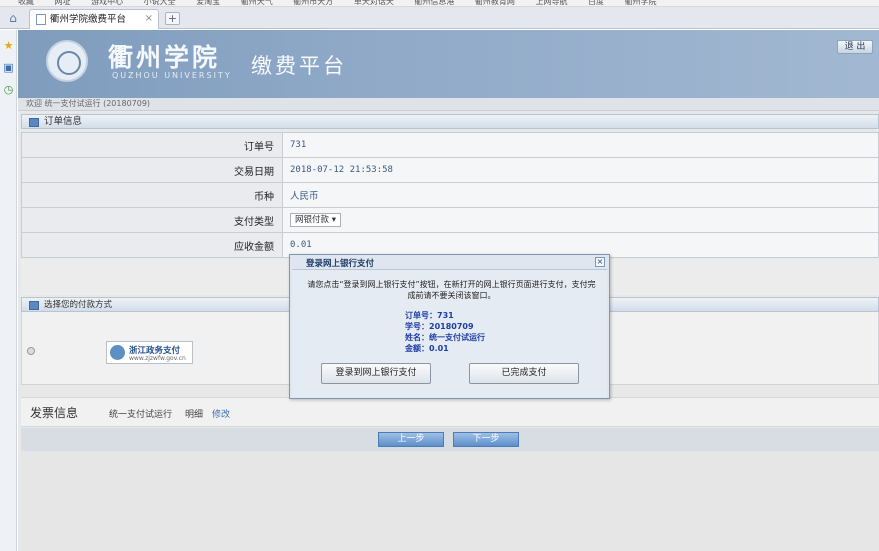 The height and width of the screenshot is (551, 879). What do you see at coordinates (160, 3) in the screenshot?
I see `bookmark-item: 小说大全` at bounding box center [160, 3].